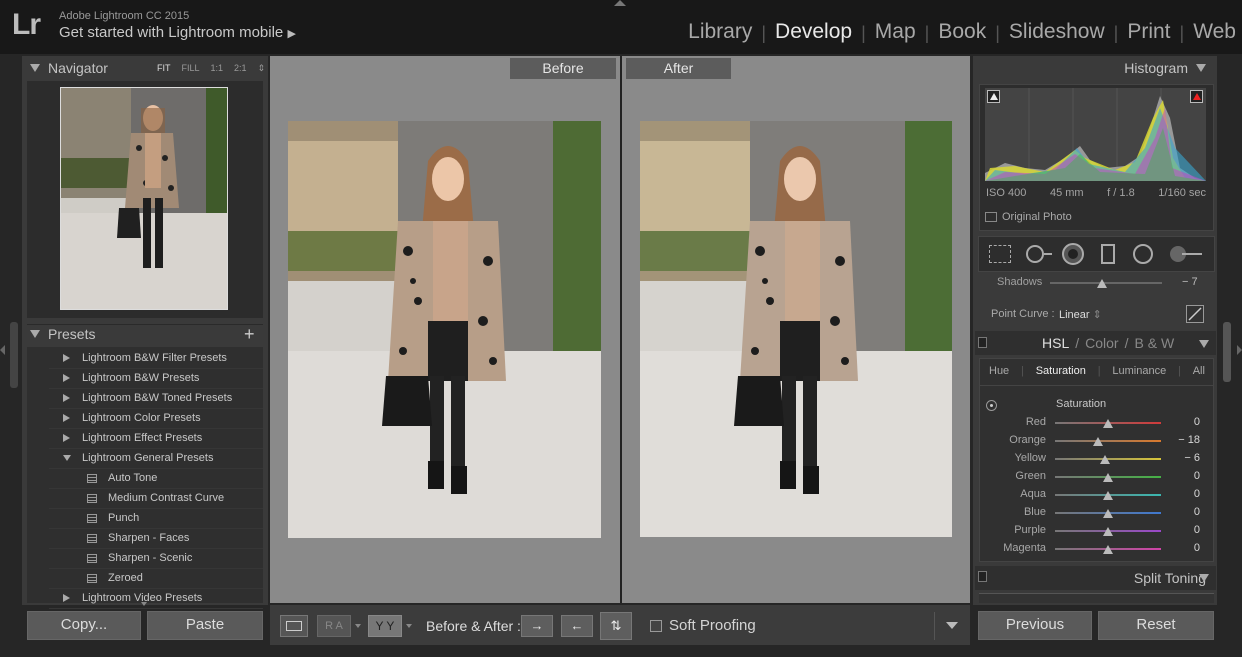 This screenshot has height=657, width=1242. What do you see at coordinates (1108, 441) in the screenshot?
I see `hsl-slider-orange` at bounding box center [1108, 441].